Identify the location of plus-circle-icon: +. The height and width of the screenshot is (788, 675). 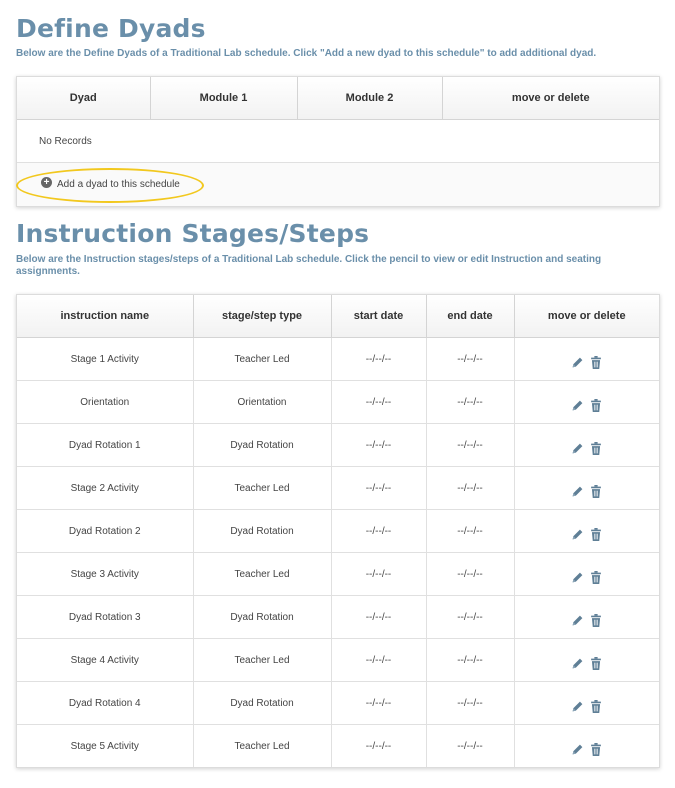
(46, 182).